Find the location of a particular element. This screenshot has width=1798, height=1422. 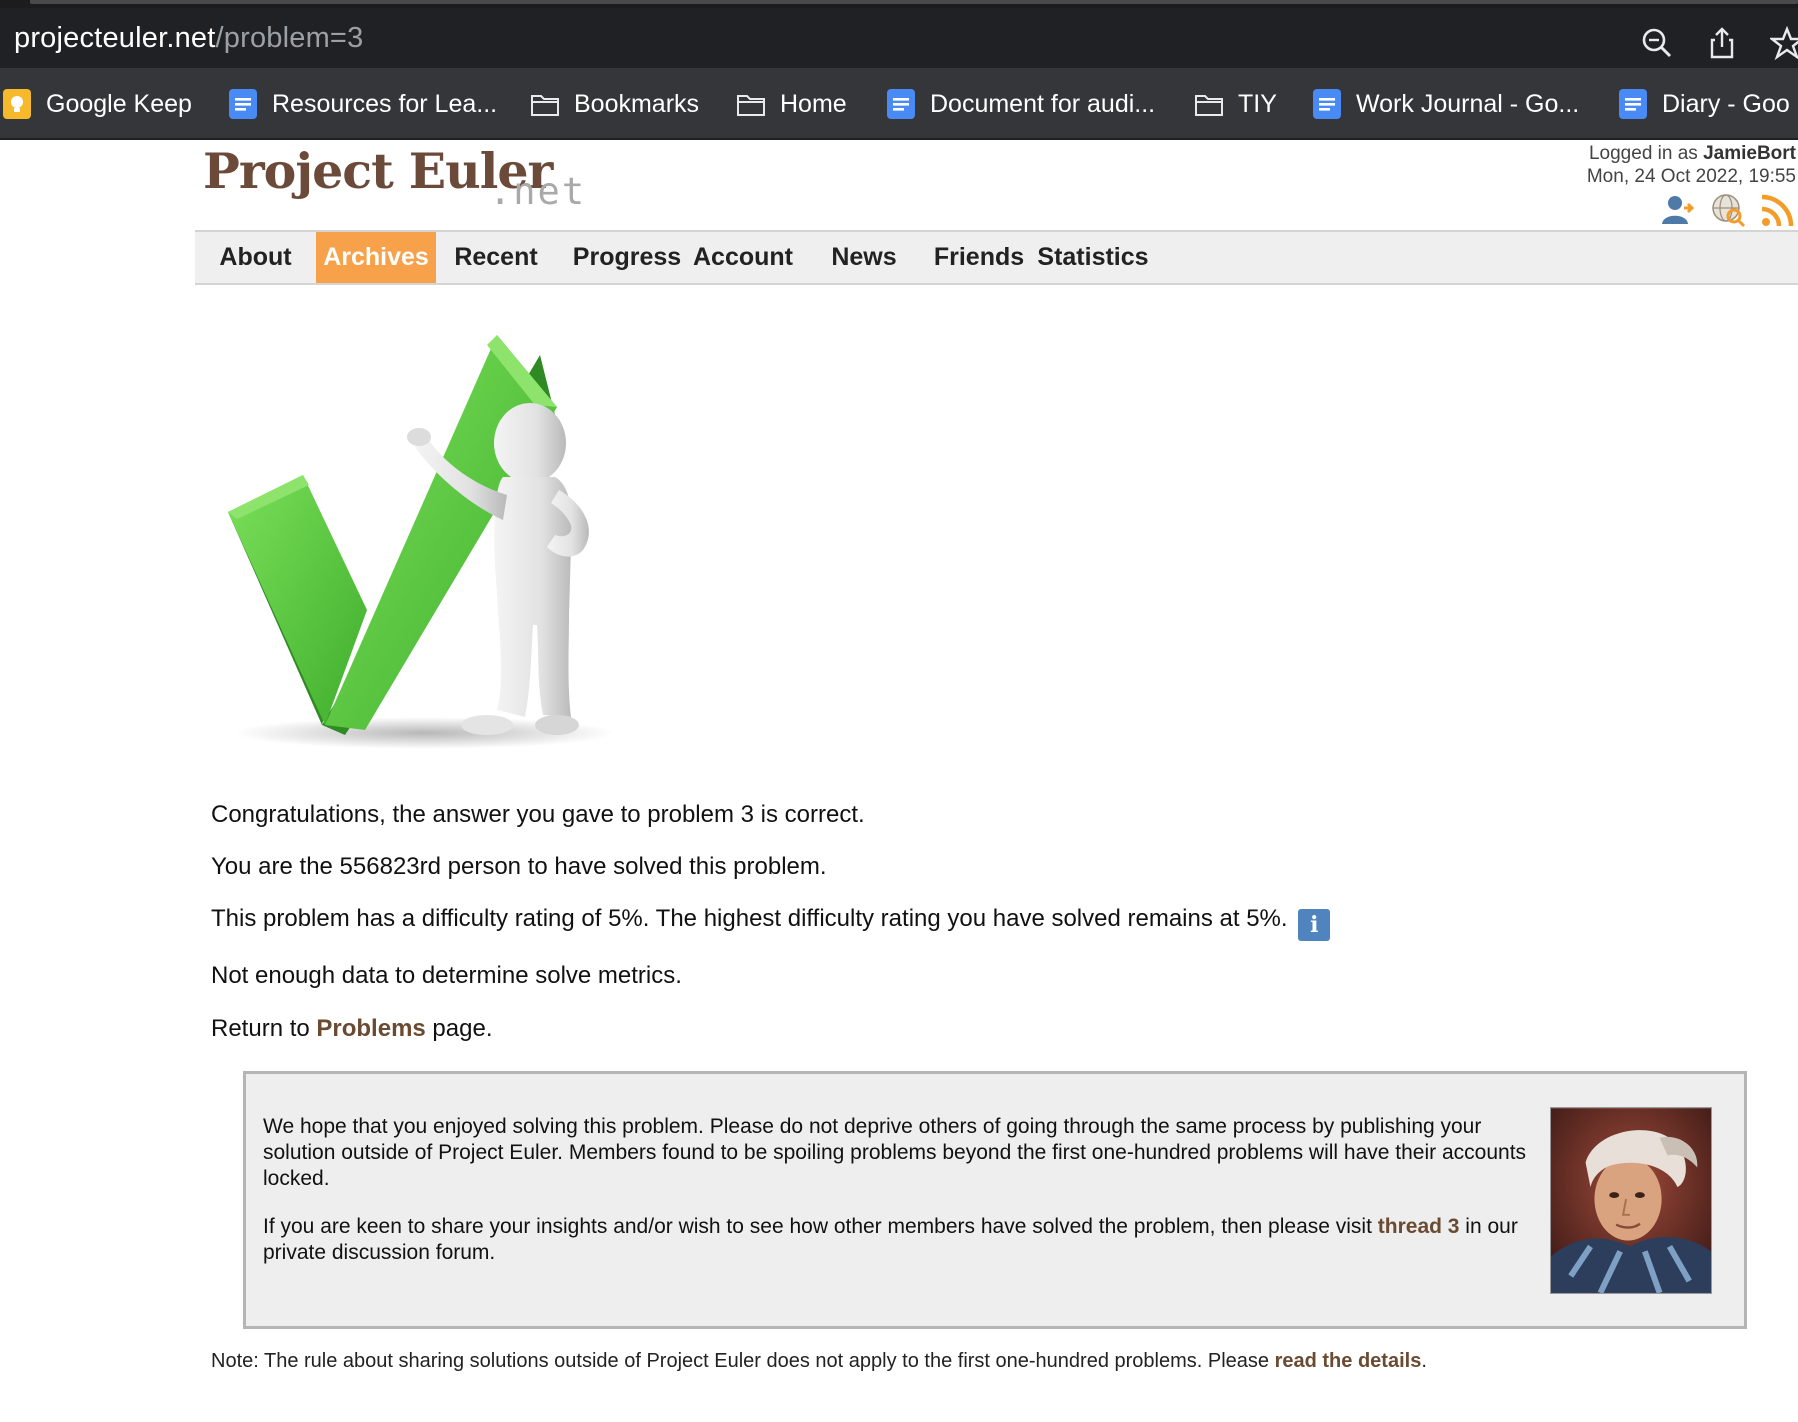

thread-link: thread 3 is located at coordinates (1419, 1226).